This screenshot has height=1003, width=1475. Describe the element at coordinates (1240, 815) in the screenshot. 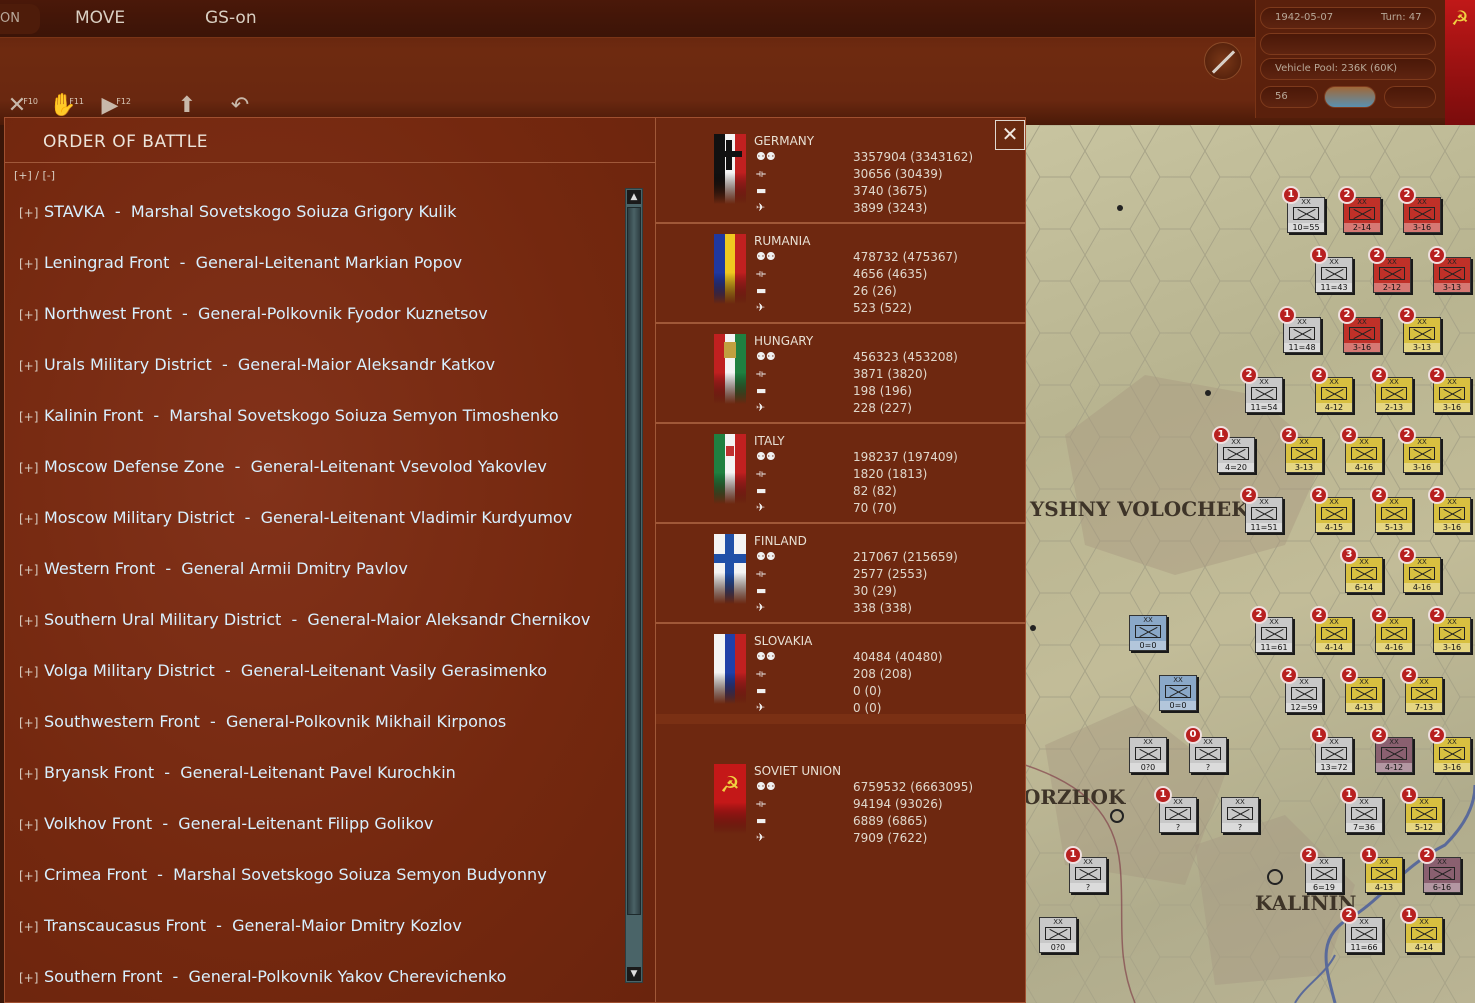

I see `unit-counter: XX?` at that location.